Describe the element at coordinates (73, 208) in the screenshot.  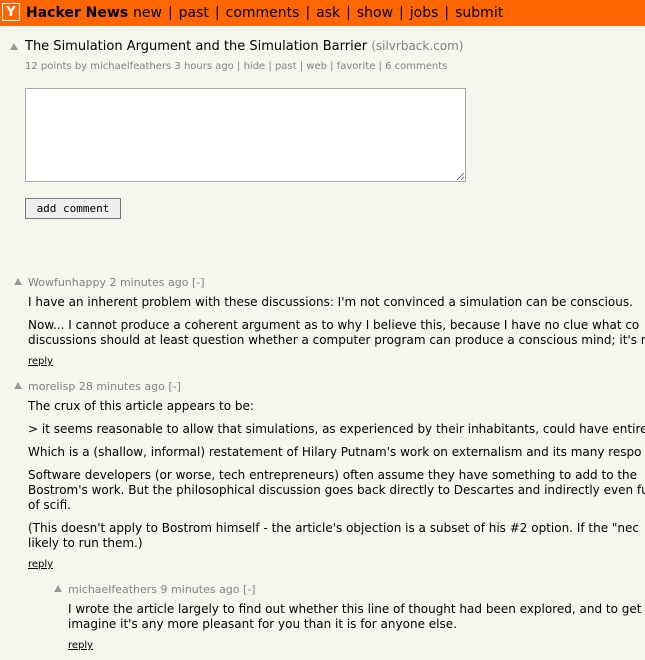
I see `add-comment-button: add comment` at that location.